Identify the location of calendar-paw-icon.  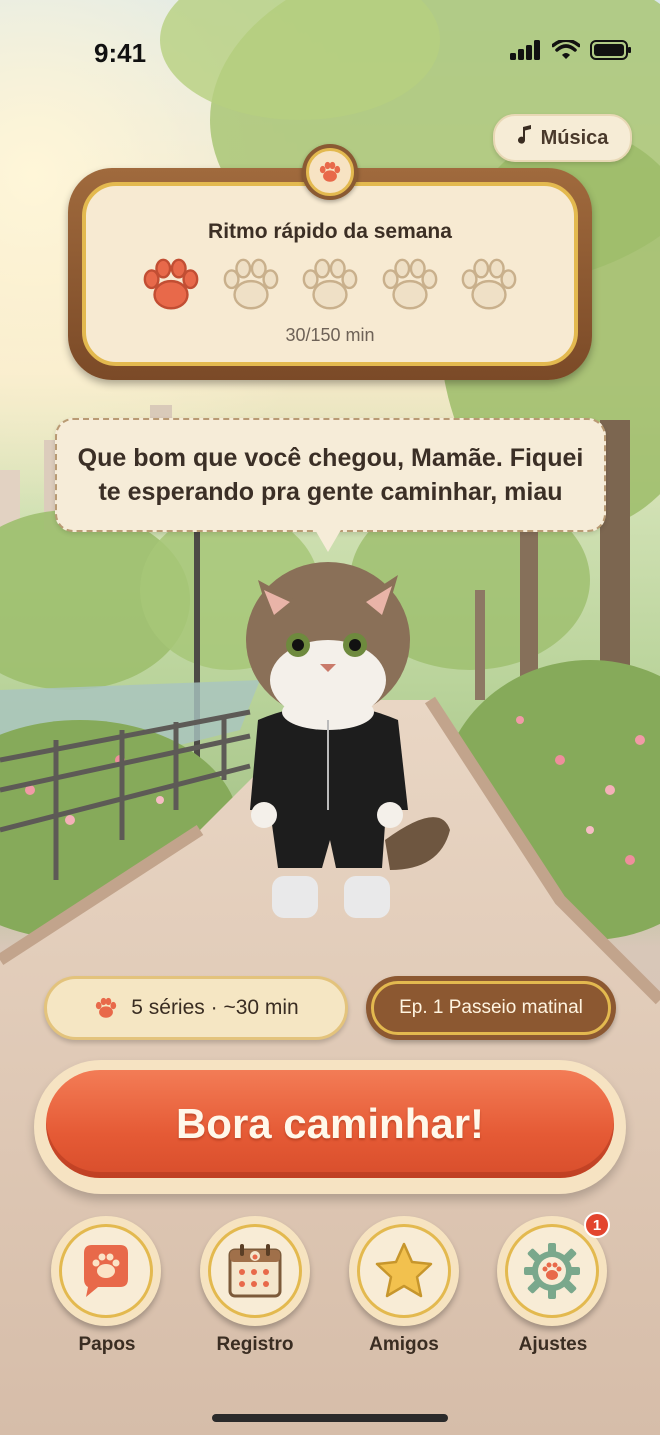
(255, 1271).